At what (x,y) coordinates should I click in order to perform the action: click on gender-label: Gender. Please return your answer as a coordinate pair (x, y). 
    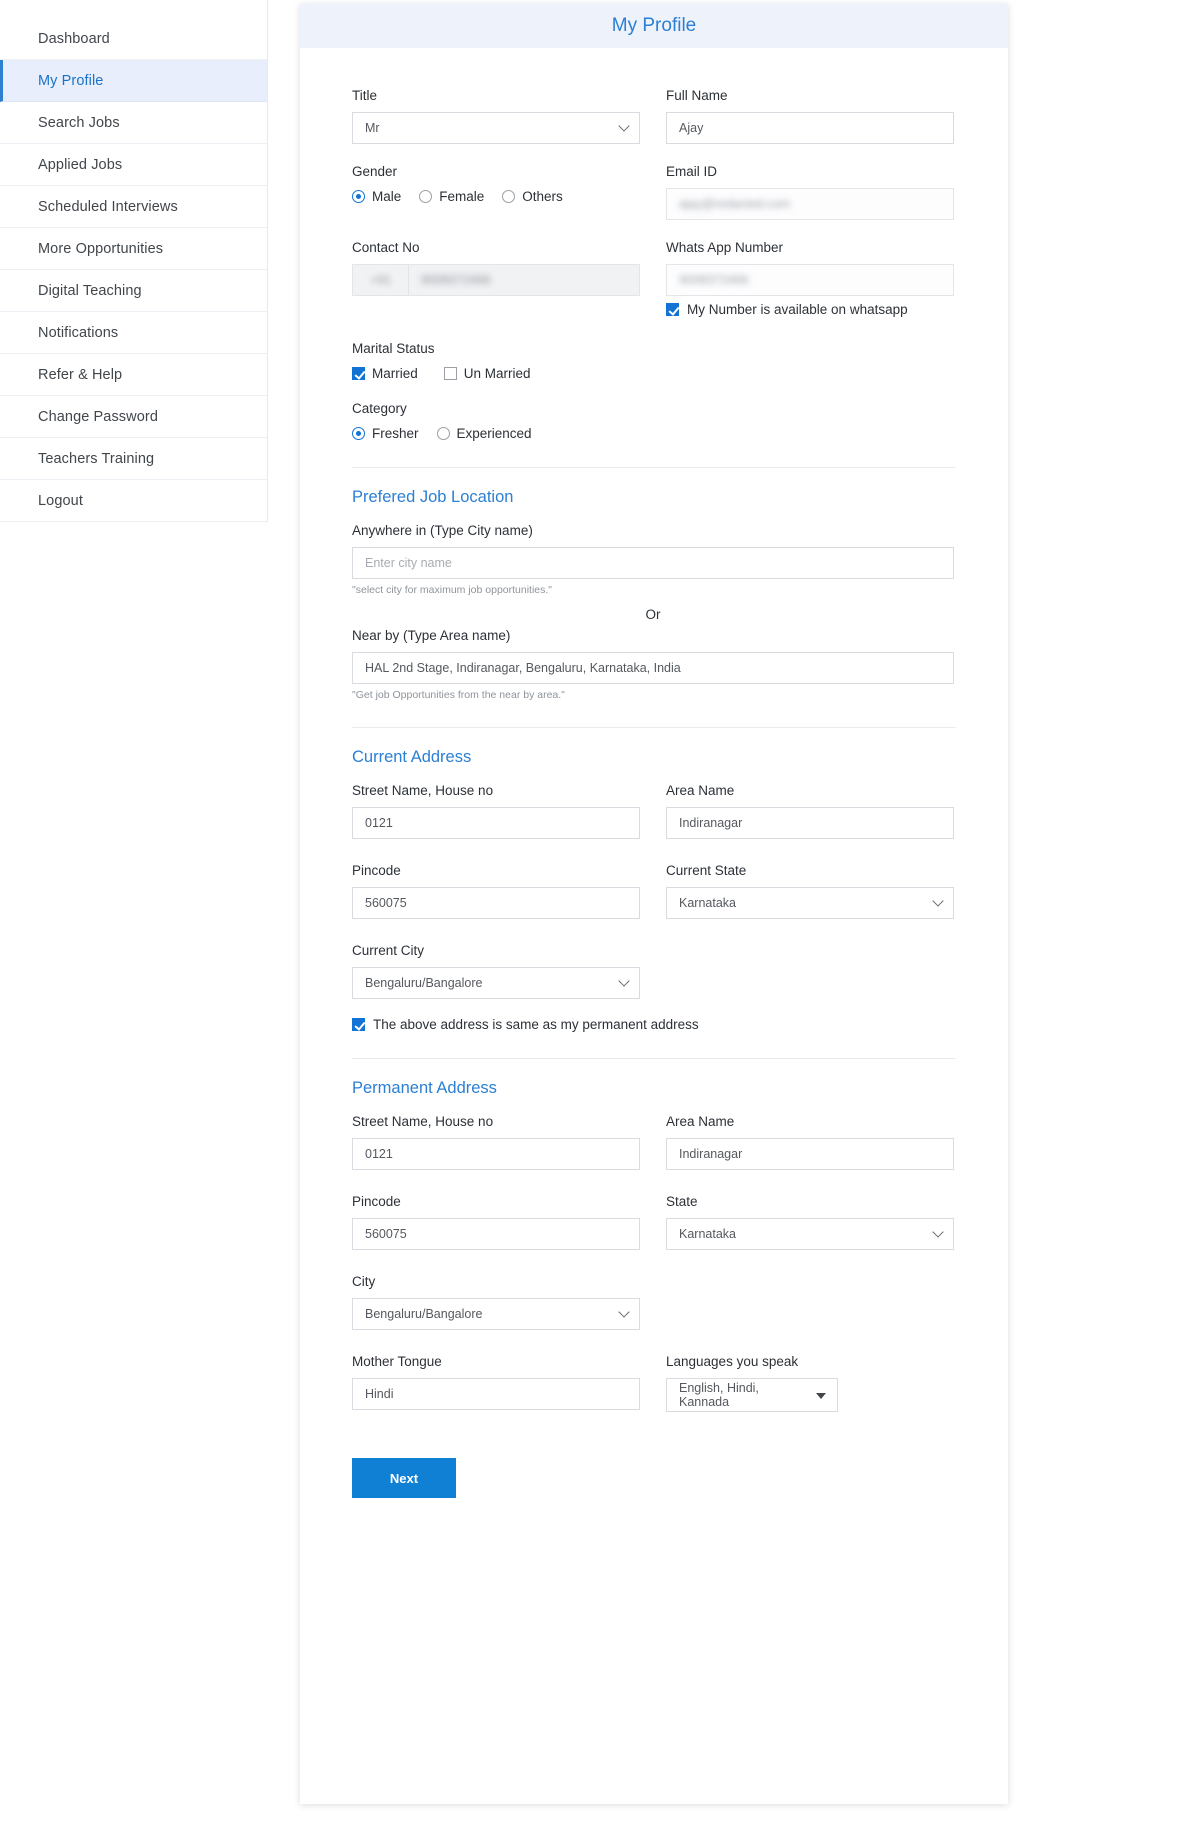
    Looking at the image, I should click on (375, 171).